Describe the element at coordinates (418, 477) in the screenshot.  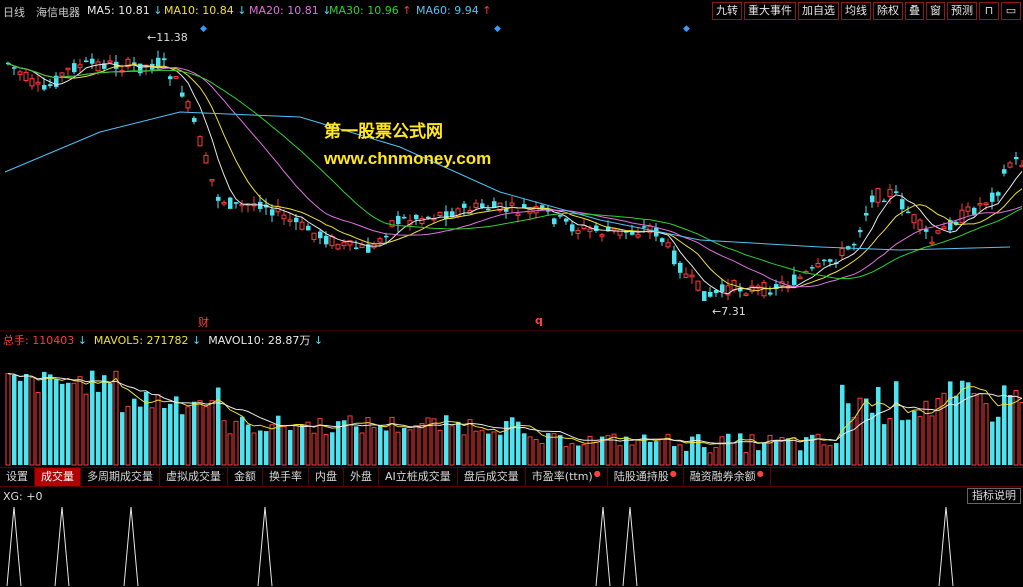
I see `tab-8: AI立桩成交量` at that location.